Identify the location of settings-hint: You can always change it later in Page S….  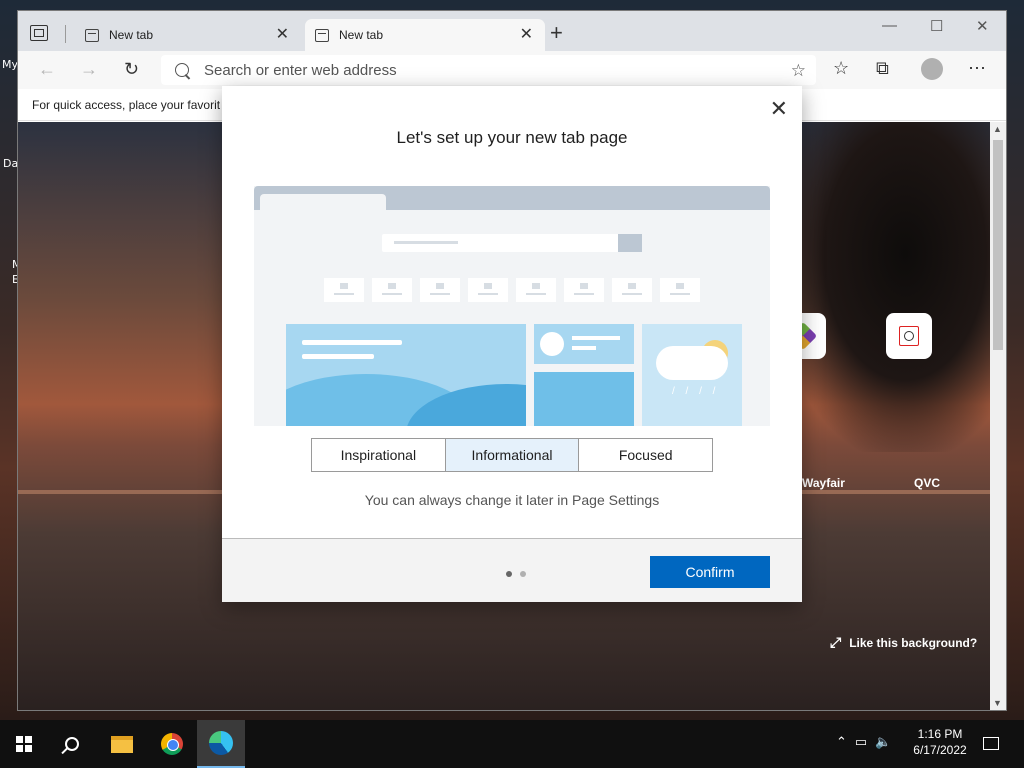
(512, 500).